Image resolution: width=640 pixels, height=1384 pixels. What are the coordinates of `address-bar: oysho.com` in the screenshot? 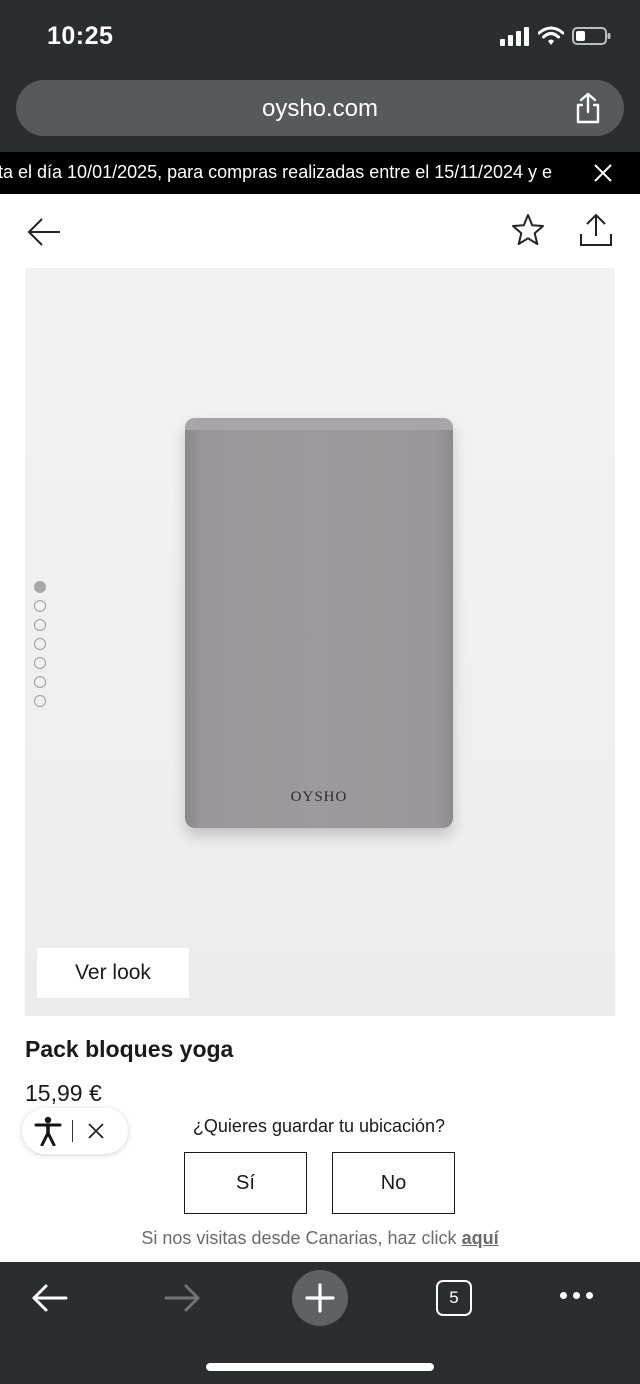 It's located at (320, 108).